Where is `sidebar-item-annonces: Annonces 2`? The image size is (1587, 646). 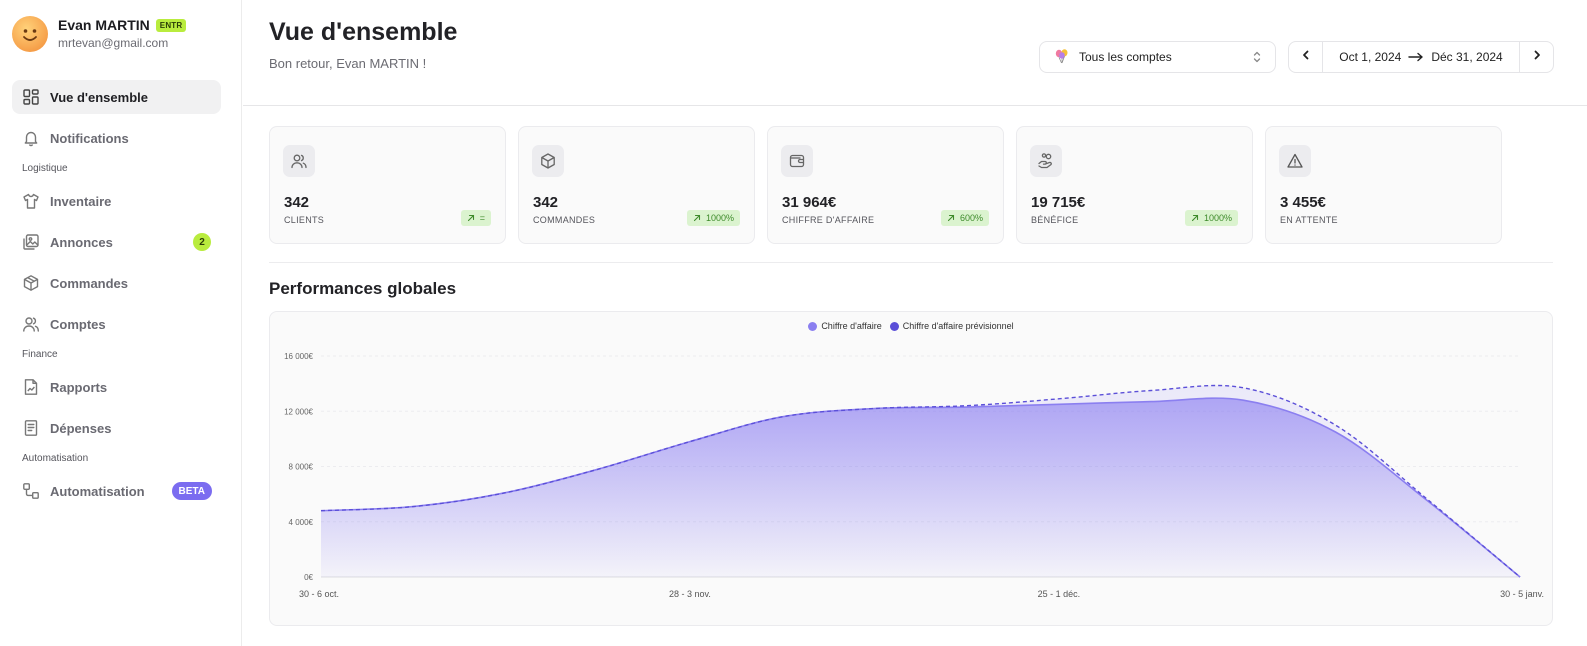
sidebar-item-annonces: Annonces 2 is located at coordinates (116, 242).